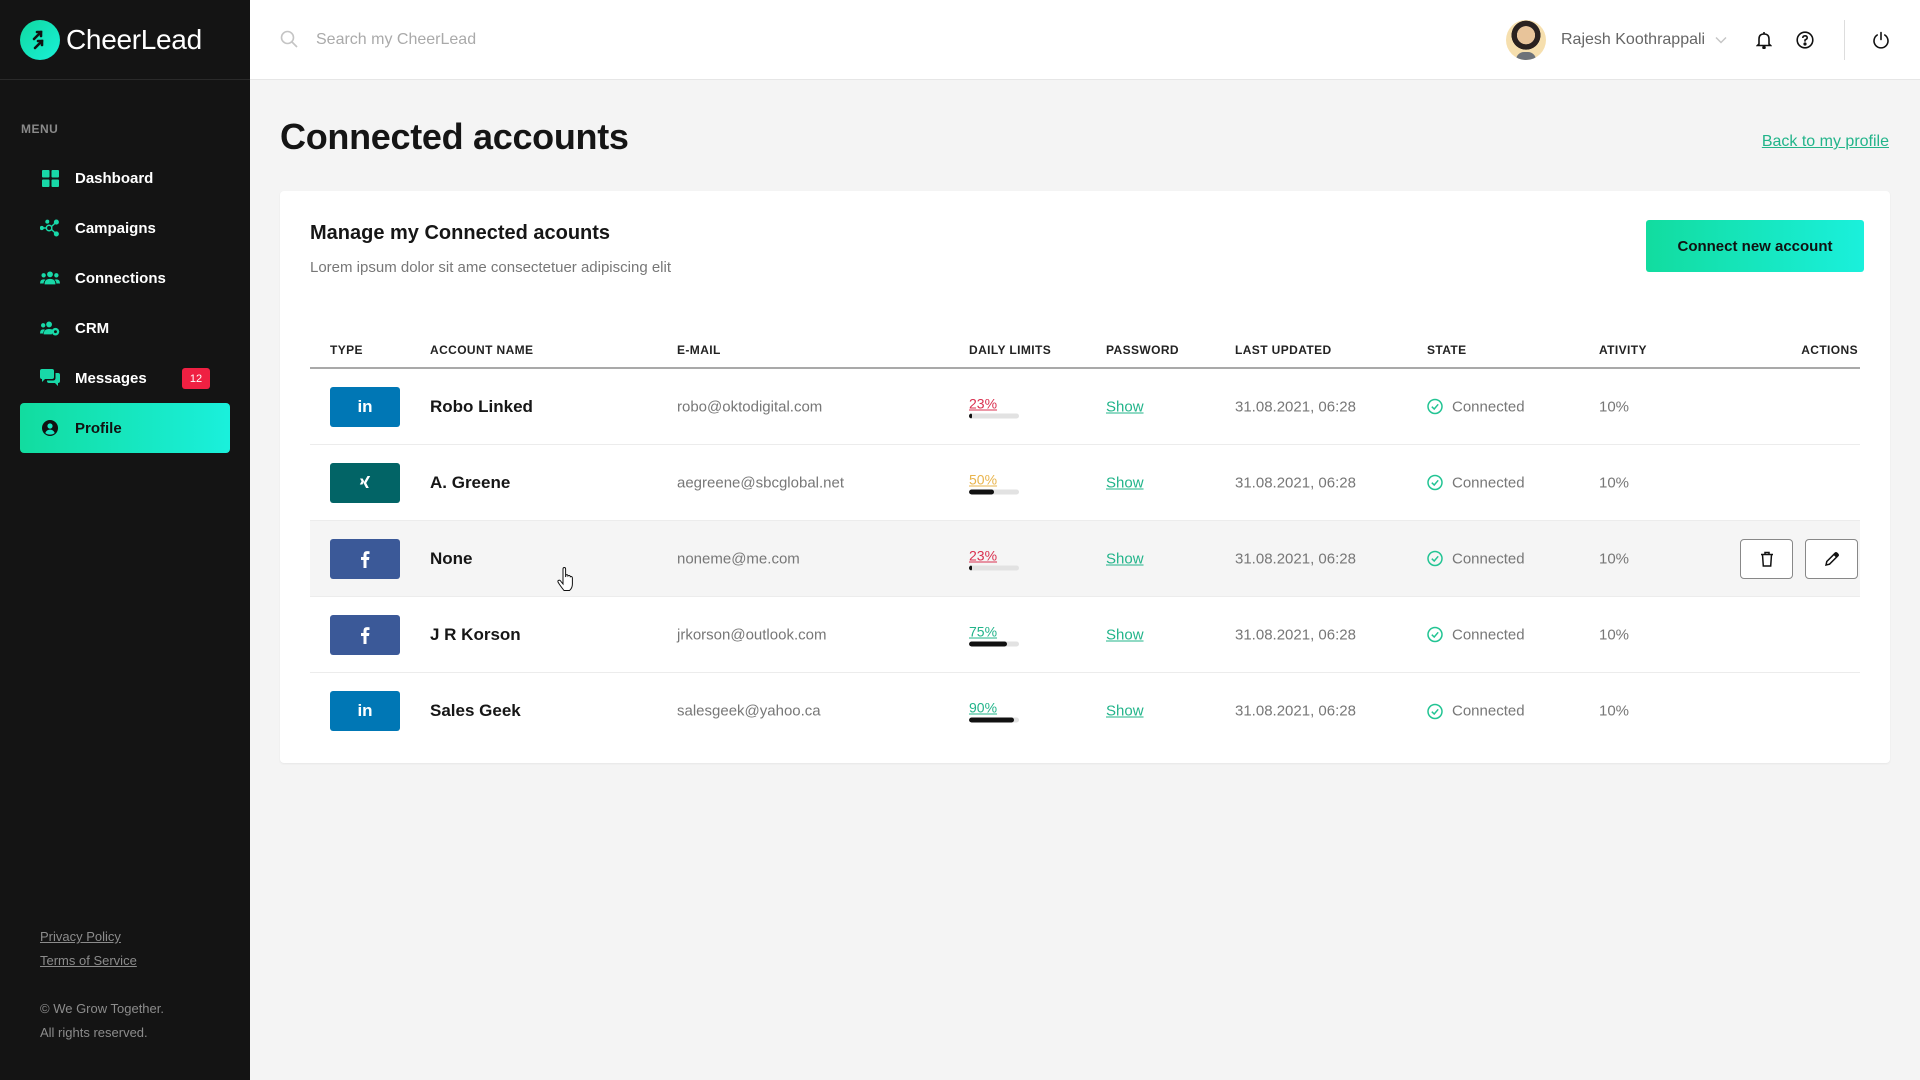  I want to click on header-divider, so click(1844, 40).